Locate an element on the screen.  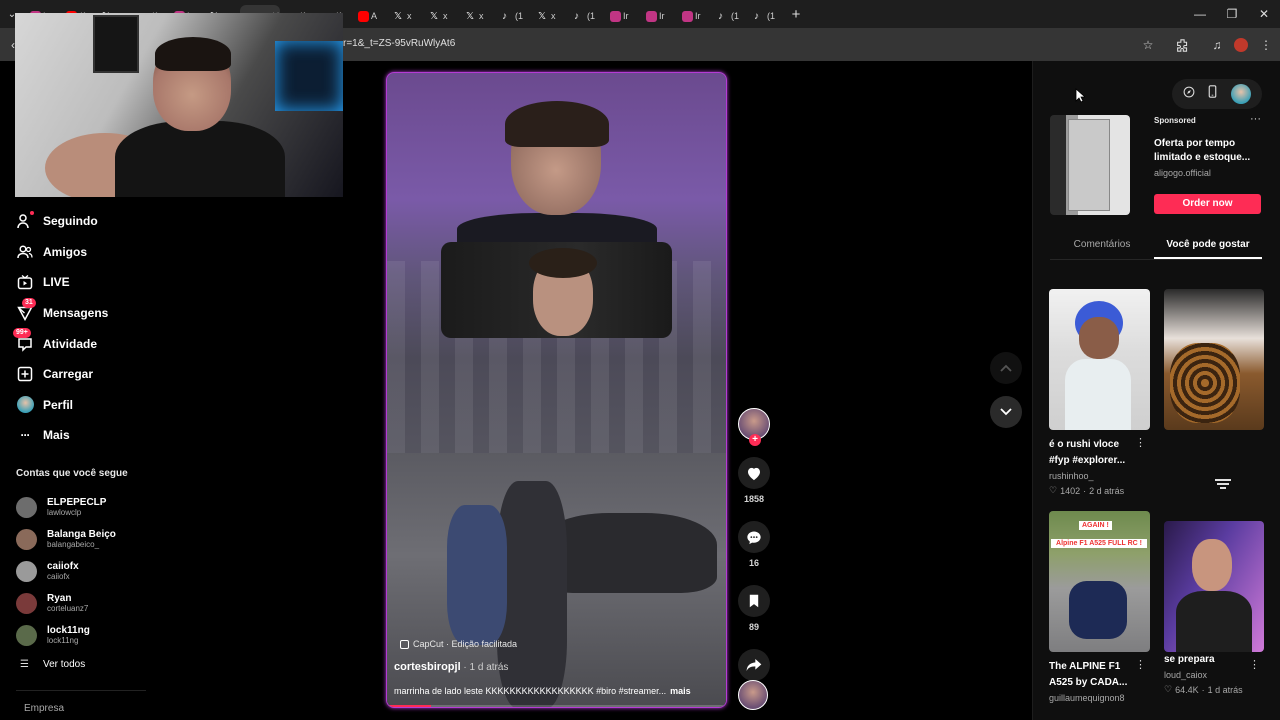
media-controls-icon: ♫ is located at coordinates (1217, 45).